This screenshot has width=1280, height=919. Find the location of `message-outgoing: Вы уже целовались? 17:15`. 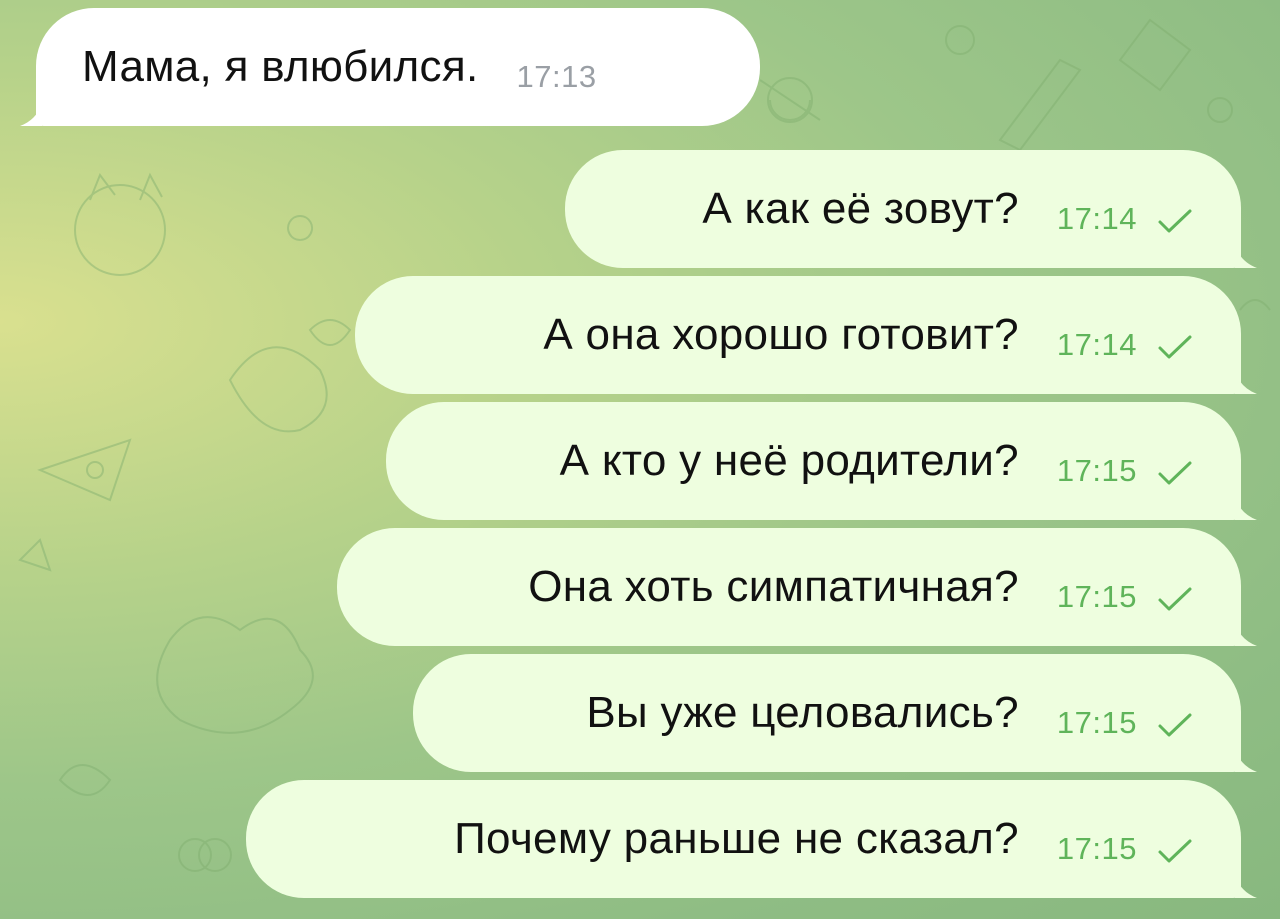

message-outgoing: Вы уже целовались? 17:15 is located at coordinates (835, 713).